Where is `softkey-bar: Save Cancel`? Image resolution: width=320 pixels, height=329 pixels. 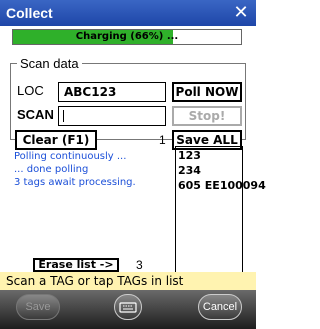 softkey-bar: Save Cancel is located at coordinates (128, 309).